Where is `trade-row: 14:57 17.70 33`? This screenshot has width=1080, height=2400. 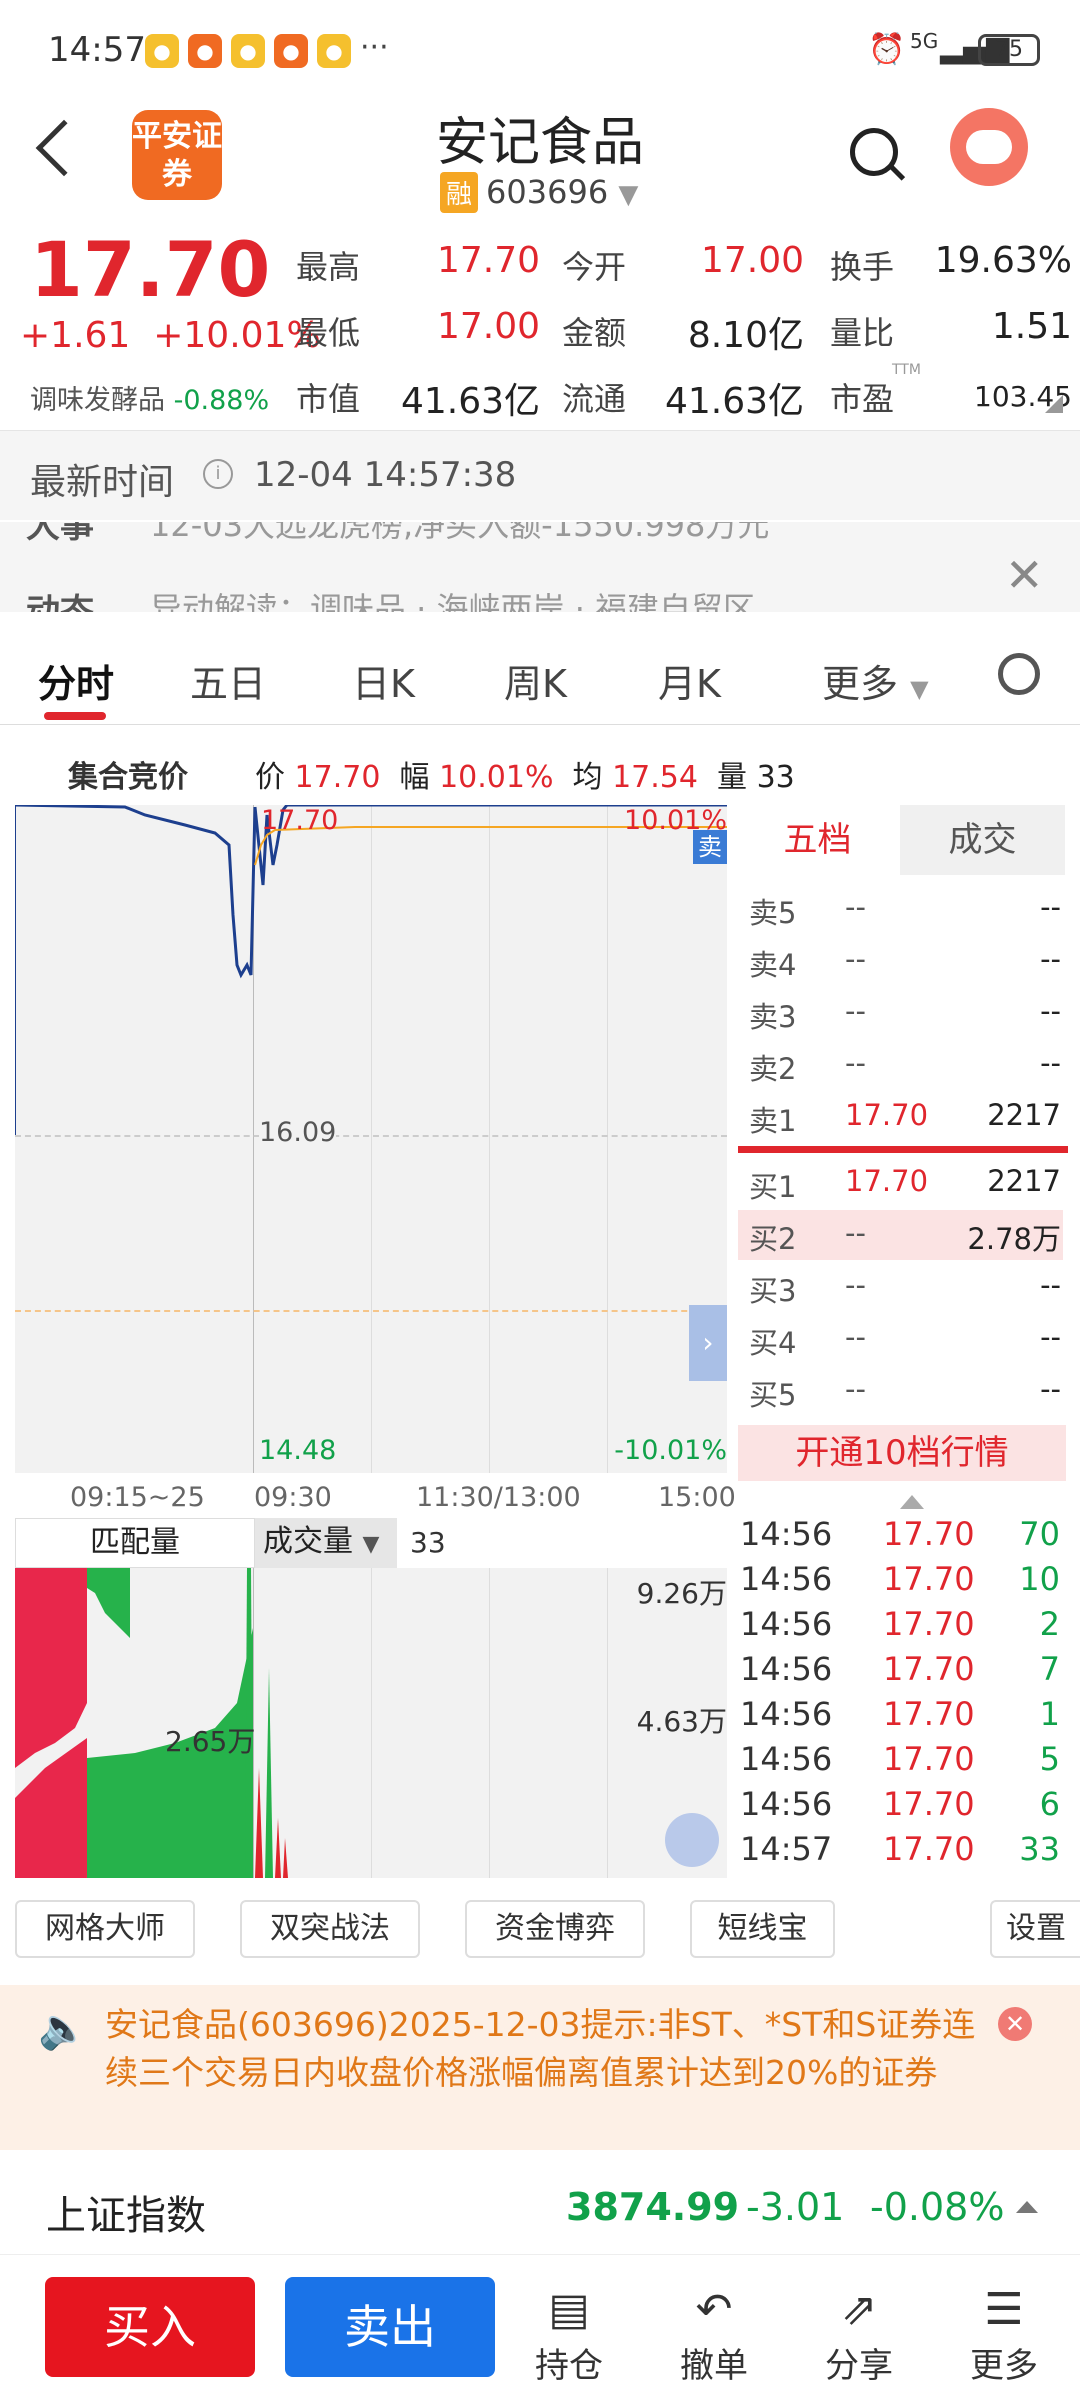 trade-row: 14:57 17.70 33 is located at coordinates (903, 1852).